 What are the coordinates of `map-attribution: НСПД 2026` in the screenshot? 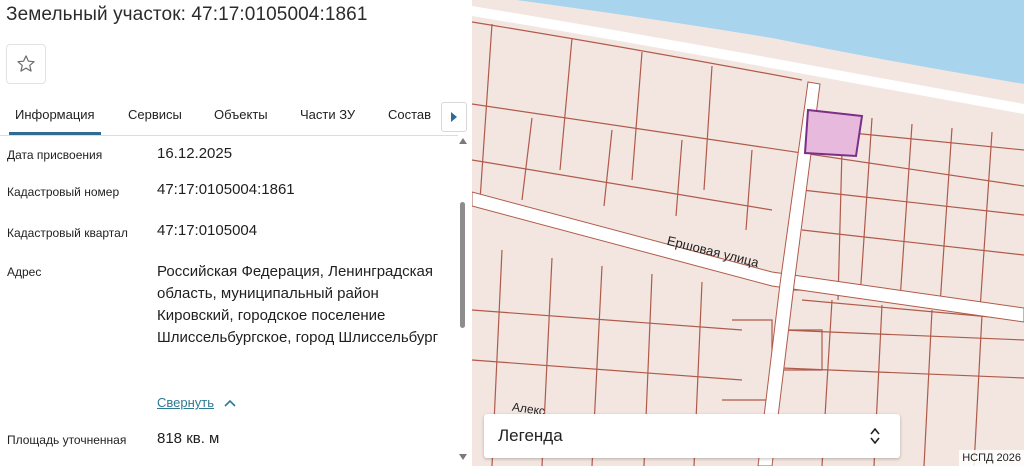 It's located at (991, 458).